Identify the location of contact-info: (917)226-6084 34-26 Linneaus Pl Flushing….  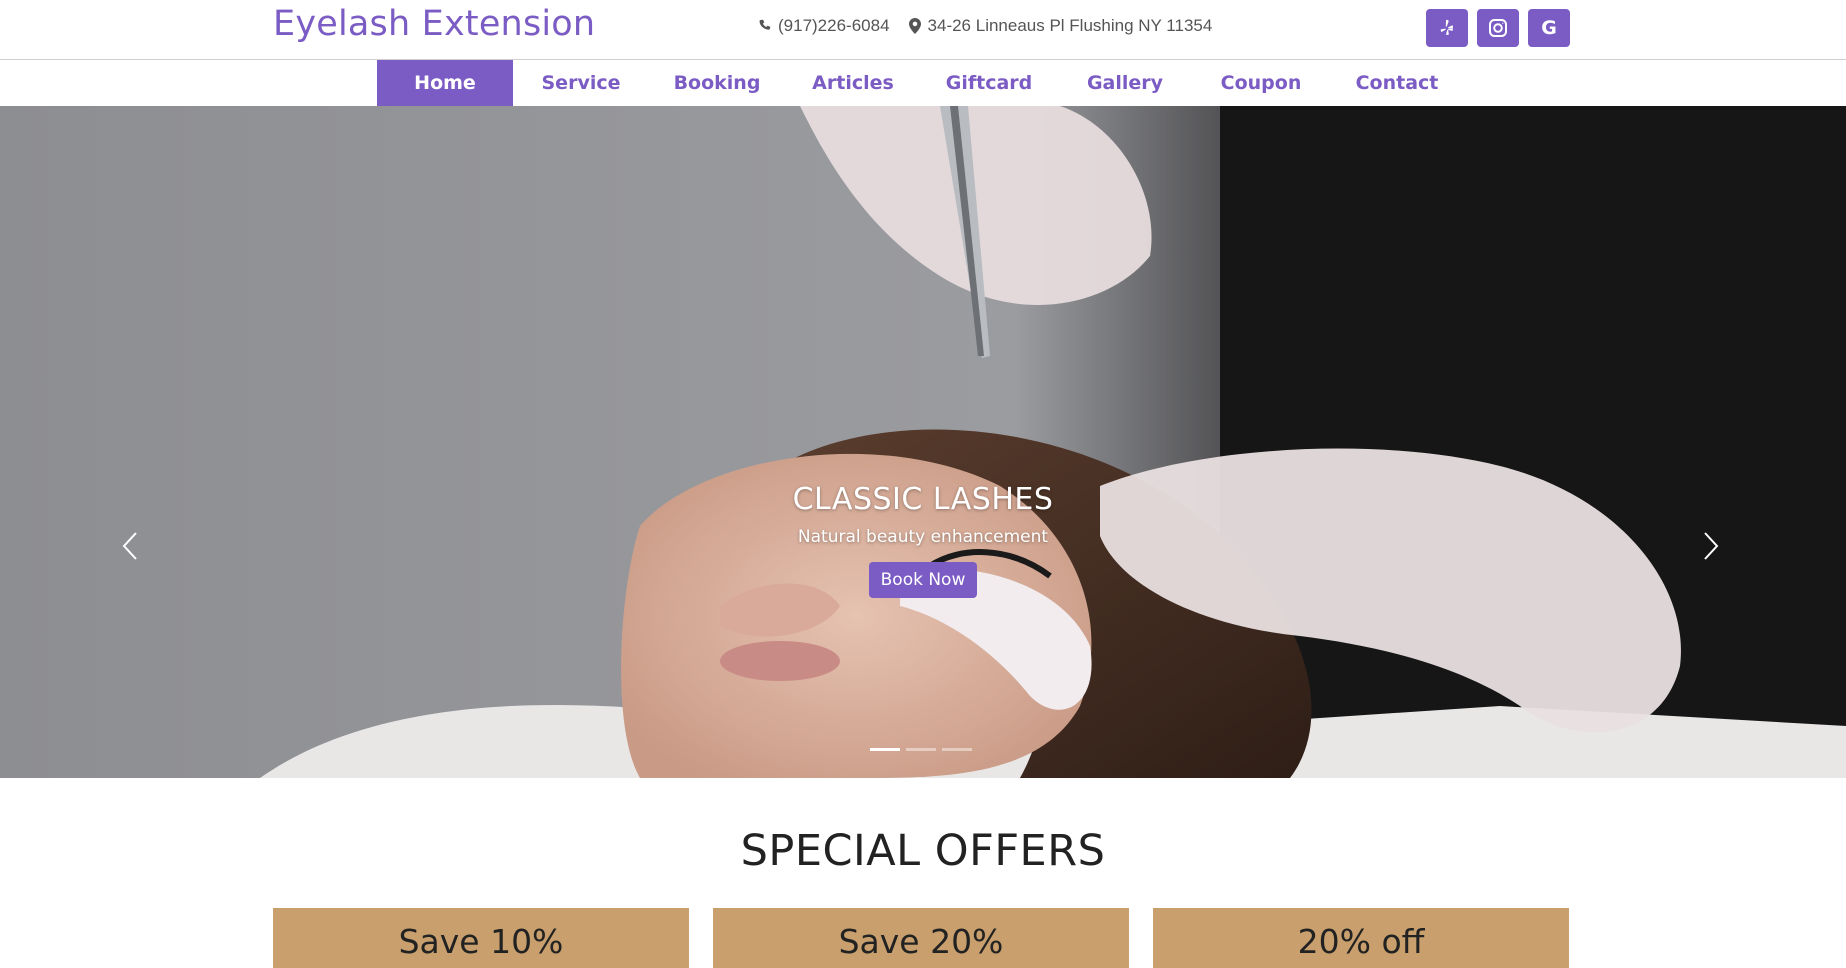
(985, 26).